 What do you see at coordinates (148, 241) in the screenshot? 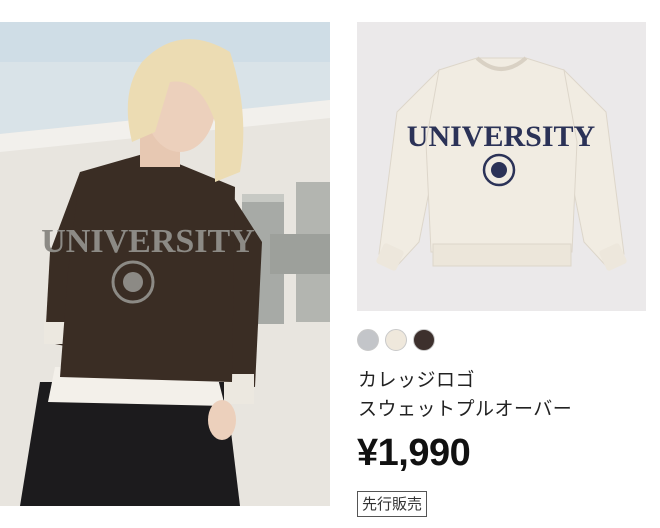
I see `sweatshirt-print-text: UNIVERSITY` at bounding box center [148, 241].